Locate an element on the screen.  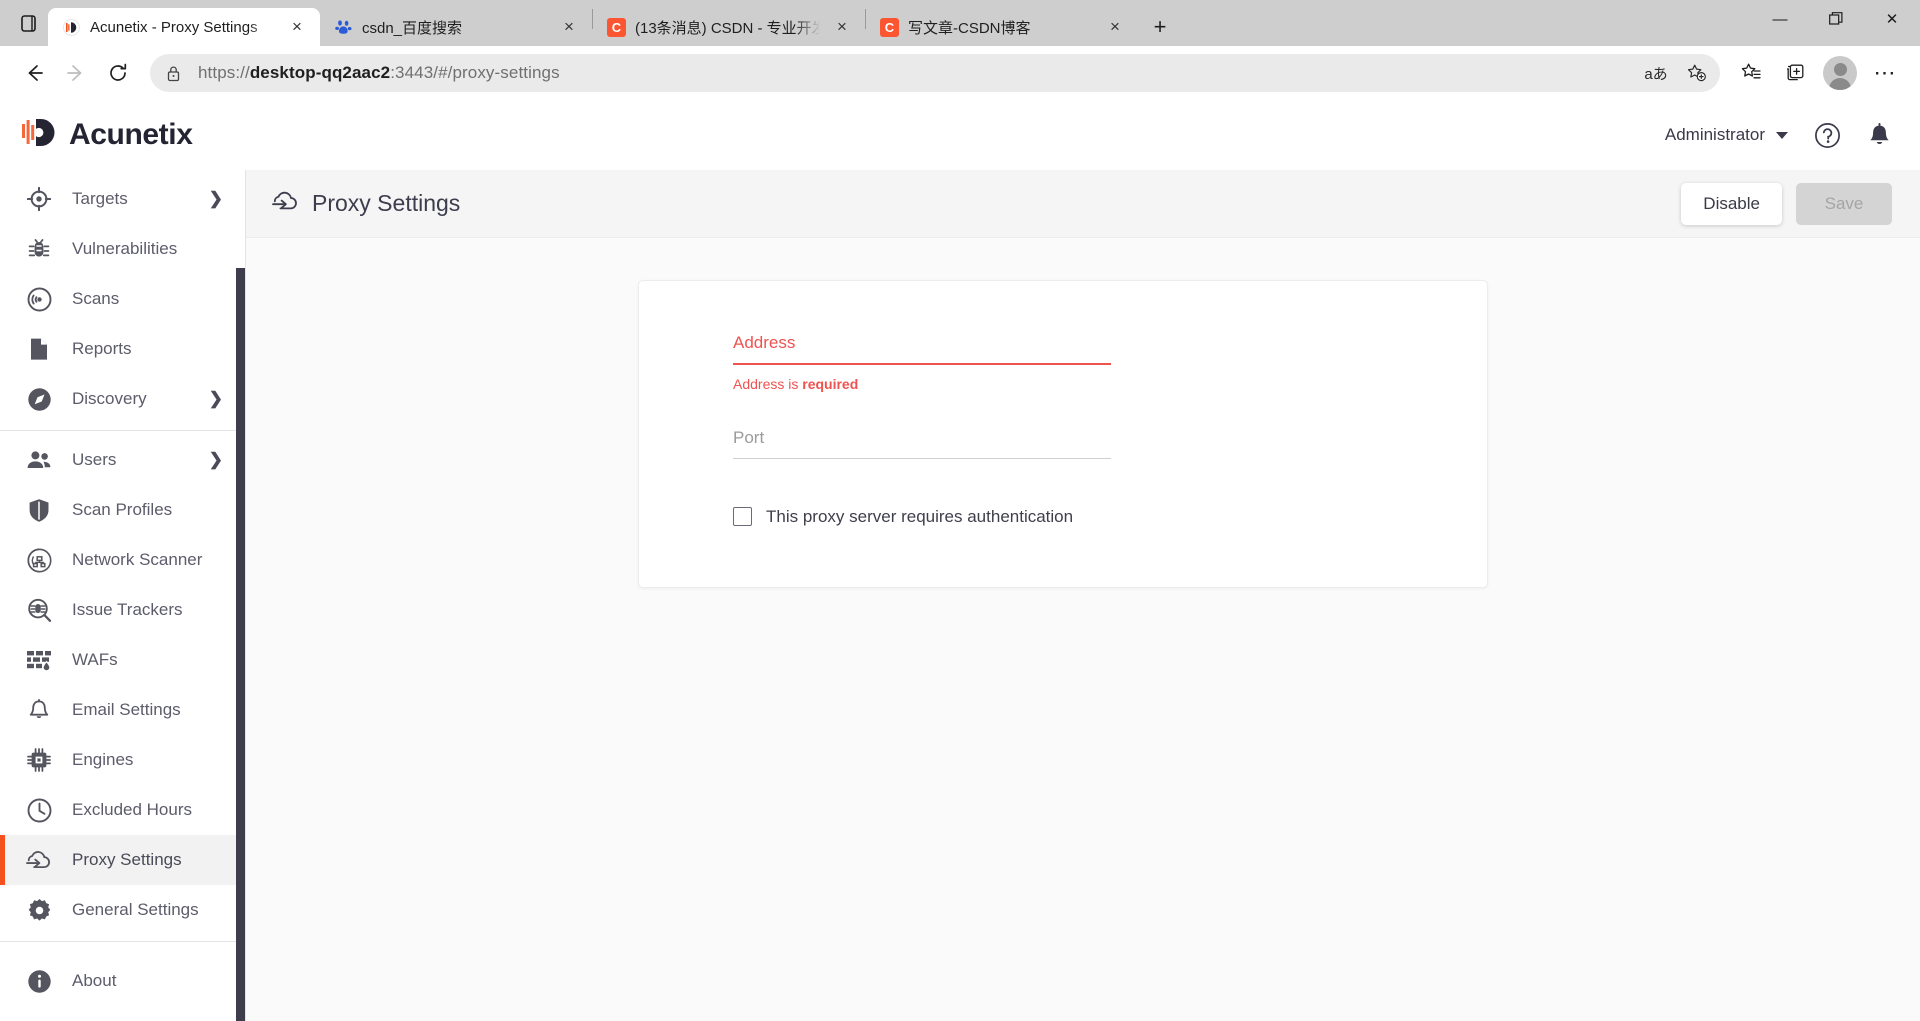
port-field: Port is located at coordinates (922, 443).